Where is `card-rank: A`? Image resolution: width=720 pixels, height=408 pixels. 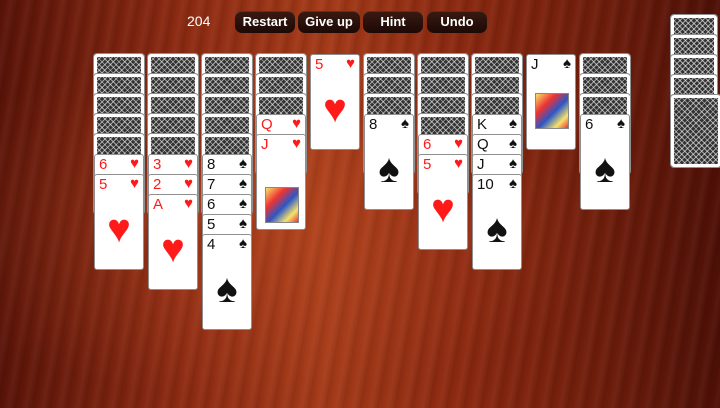
card-rank: A is located at coordinates (158, 204).